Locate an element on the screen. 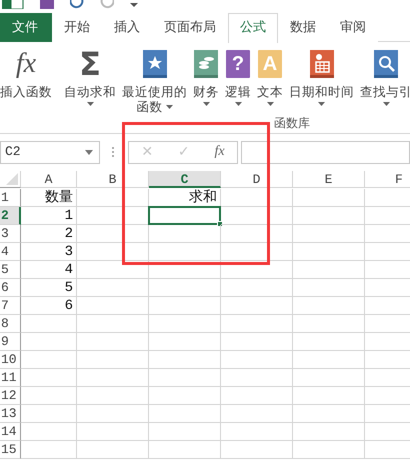 The height and width of the screenshot is (461, 410). ribbon-button: 财务 is located at coordinates (206, 77).